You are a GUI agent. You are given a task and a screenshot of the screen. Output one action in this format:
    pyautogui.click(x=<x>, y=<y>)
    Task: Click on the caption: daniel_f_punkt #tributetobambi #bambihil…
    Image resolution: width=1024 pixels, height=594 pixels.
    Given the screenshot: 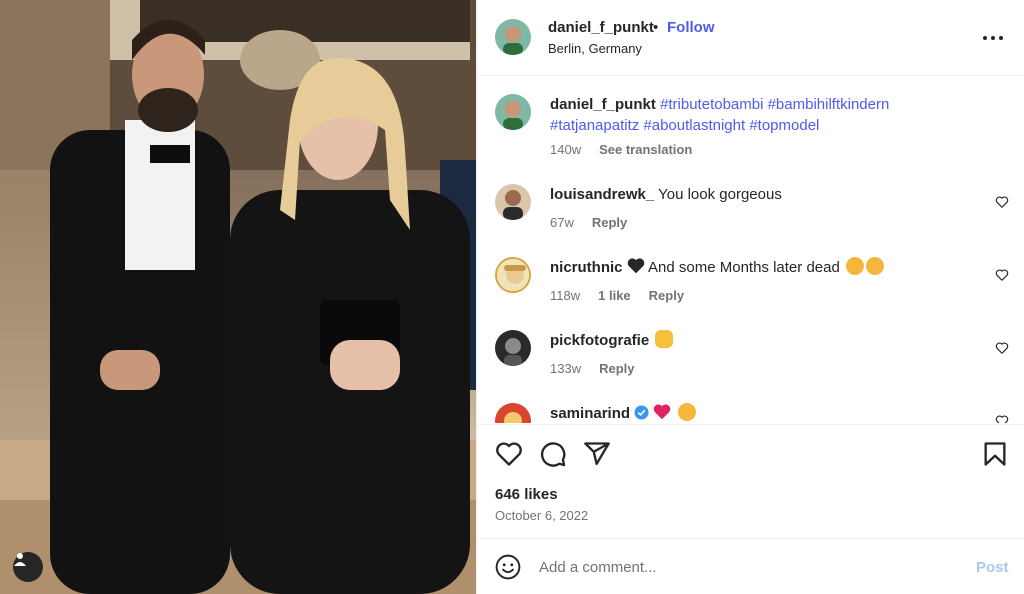 What is the action you would take?
    pyautogui.click(x=750, y=122)
    